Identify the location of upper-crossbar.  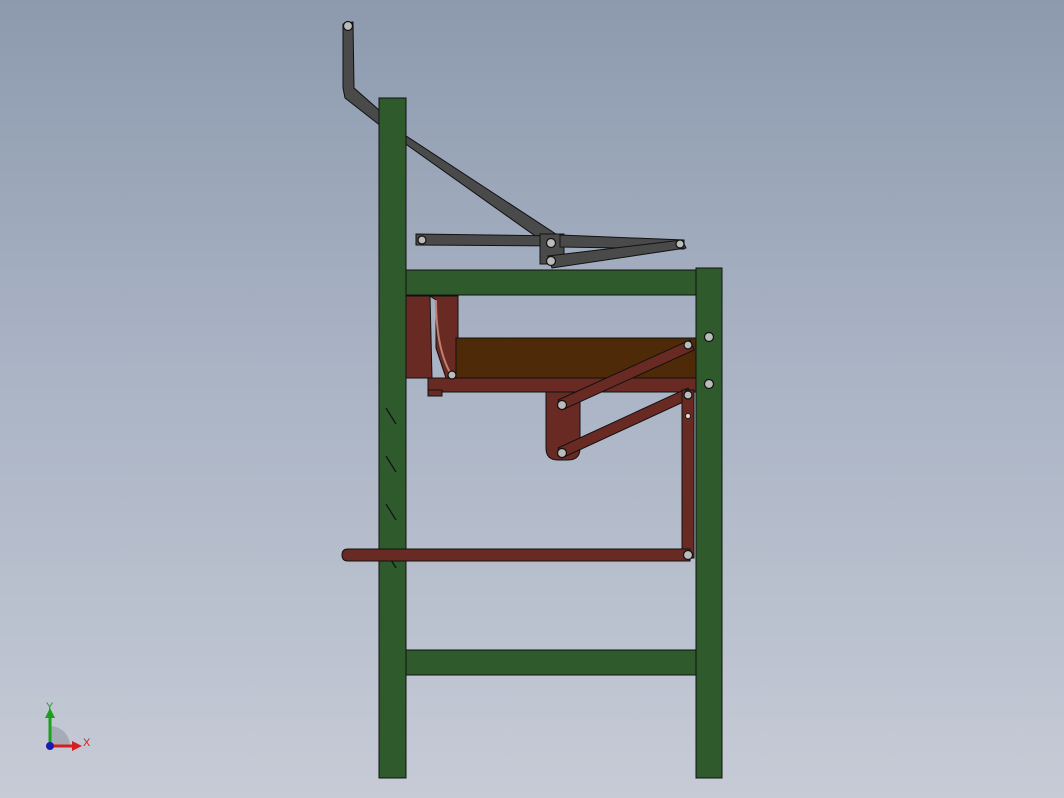
(551, 282).